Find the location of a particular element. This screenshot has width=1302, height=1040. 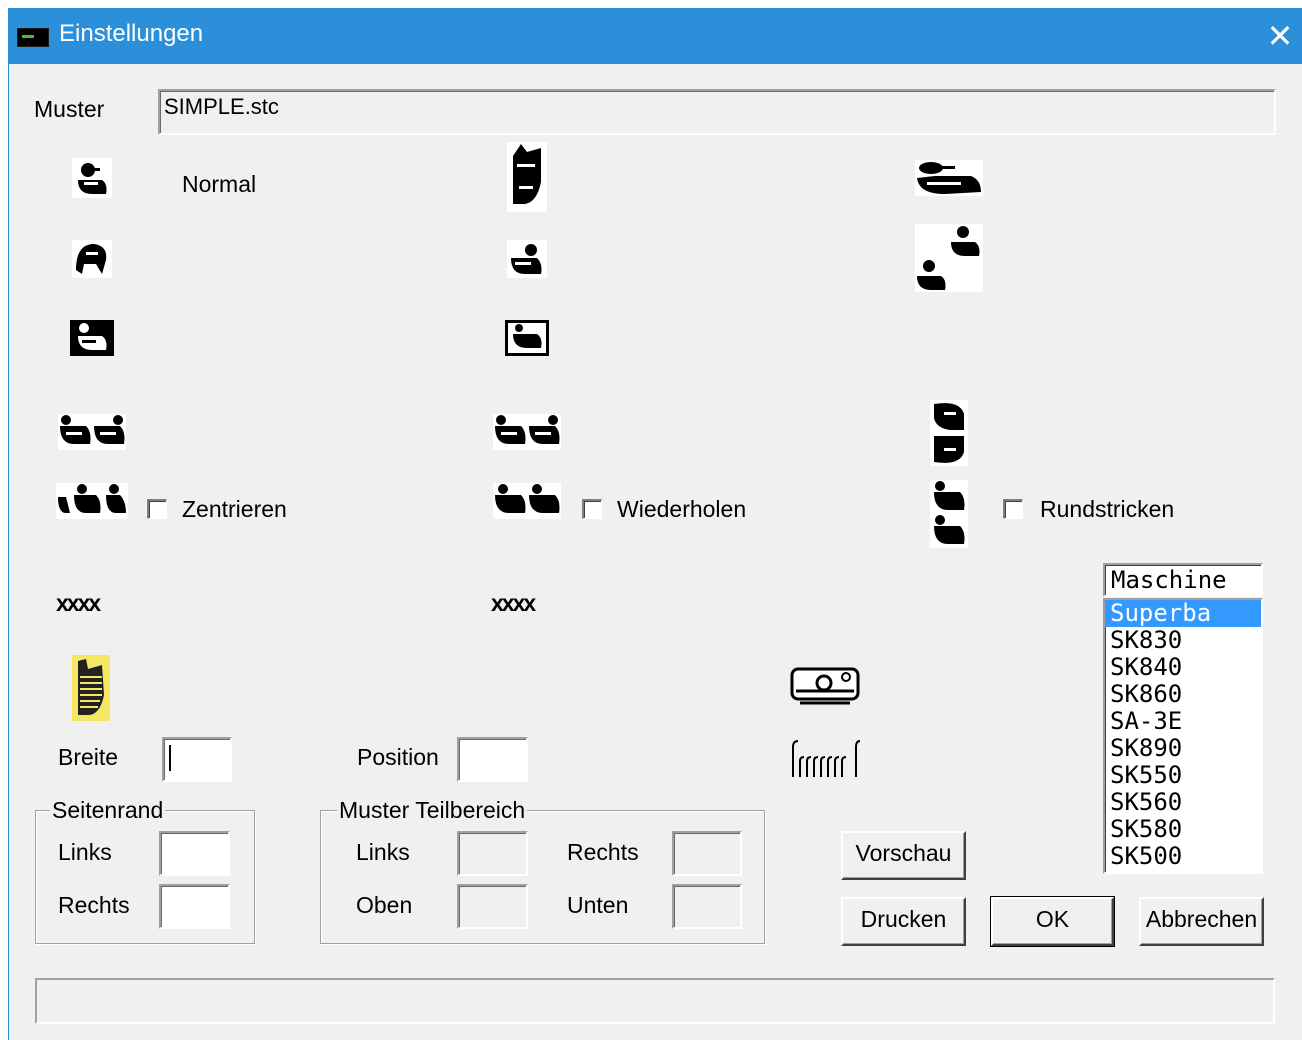

seitenrand-rechts-field is located at coordinates (194, 906).